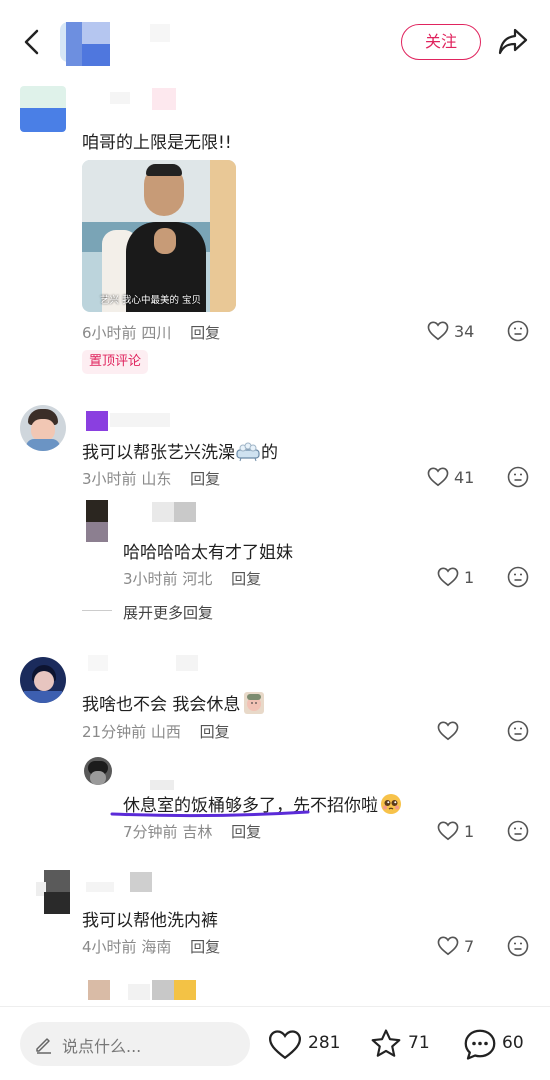  Describe the element at coordinates (248, 452) in the screenshot. I see `bathtub-emoji-icon` at that location.